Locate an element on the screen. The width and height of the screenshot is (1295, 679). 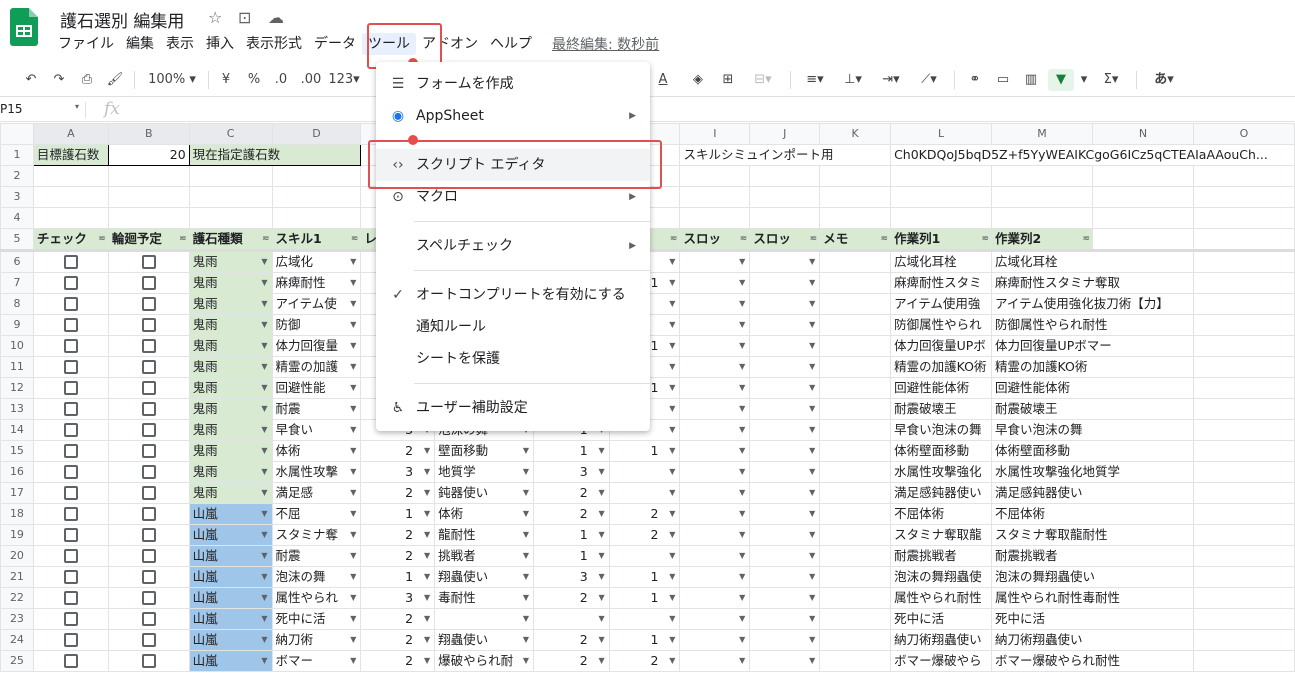
row-header: 15 is located at coordinates (17, 451).